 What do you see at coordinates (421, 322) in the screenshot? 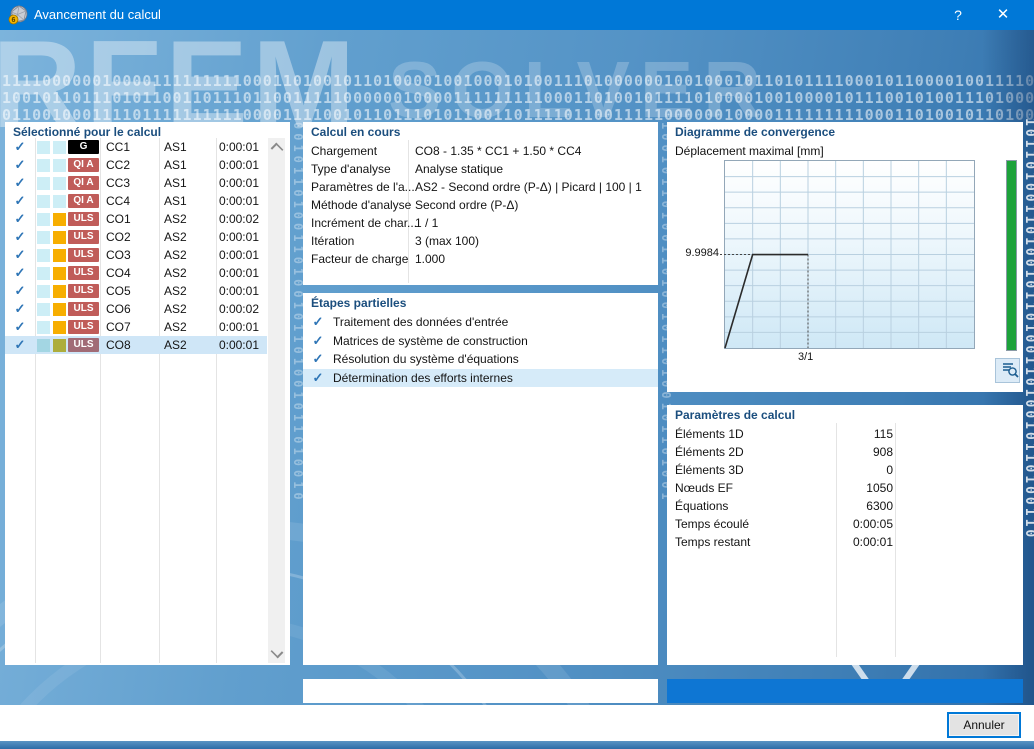
I see `step-label: Traitement des données d'entrée` at bounding box center [421, 322].